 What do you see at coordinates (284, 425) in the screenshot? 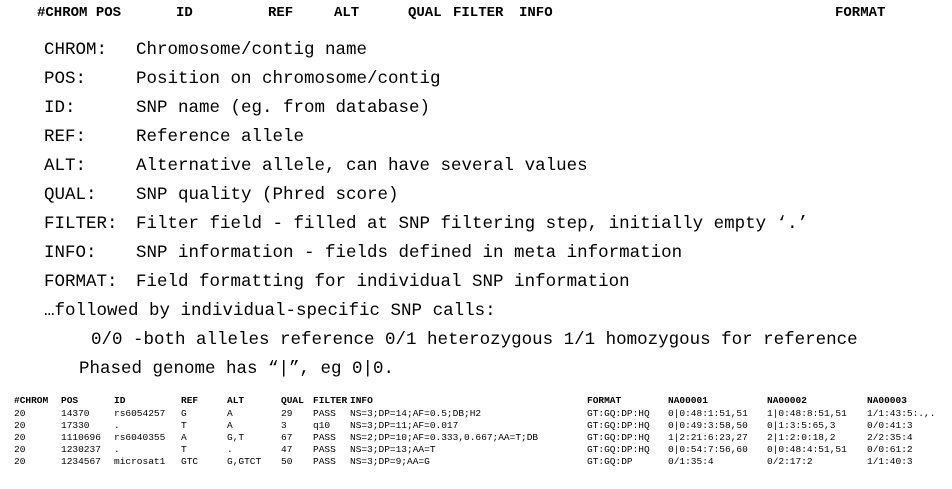
I see `table-cell: 3` at bounding box center [284, 425].